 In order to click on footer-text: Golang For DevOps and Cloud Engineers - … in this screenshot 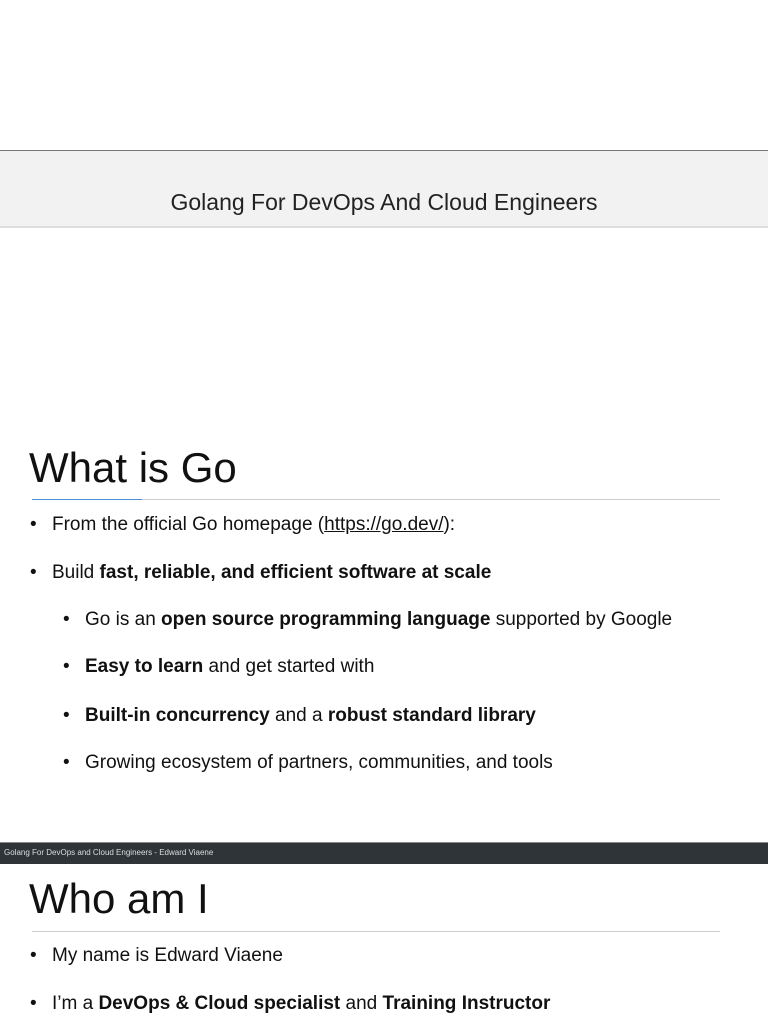, I will do `click(109, 852)`.